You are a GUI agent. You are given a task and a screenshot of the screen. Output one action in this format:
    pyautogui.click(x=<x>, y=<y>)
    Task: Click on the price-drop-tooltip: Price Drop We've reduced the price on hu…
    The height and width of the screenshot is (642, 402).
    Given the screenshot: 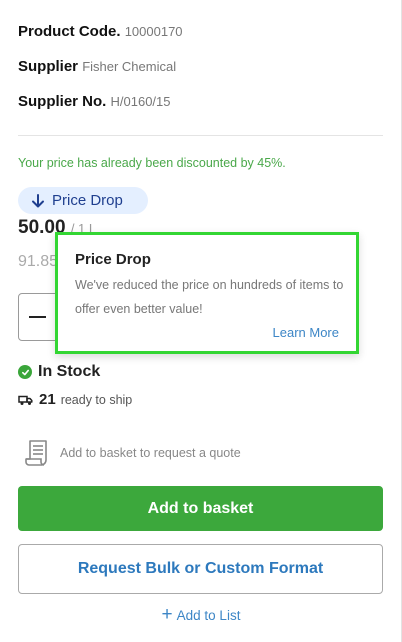 What is the action you would take?
    pyautogui.click(x=207, y=293)
    